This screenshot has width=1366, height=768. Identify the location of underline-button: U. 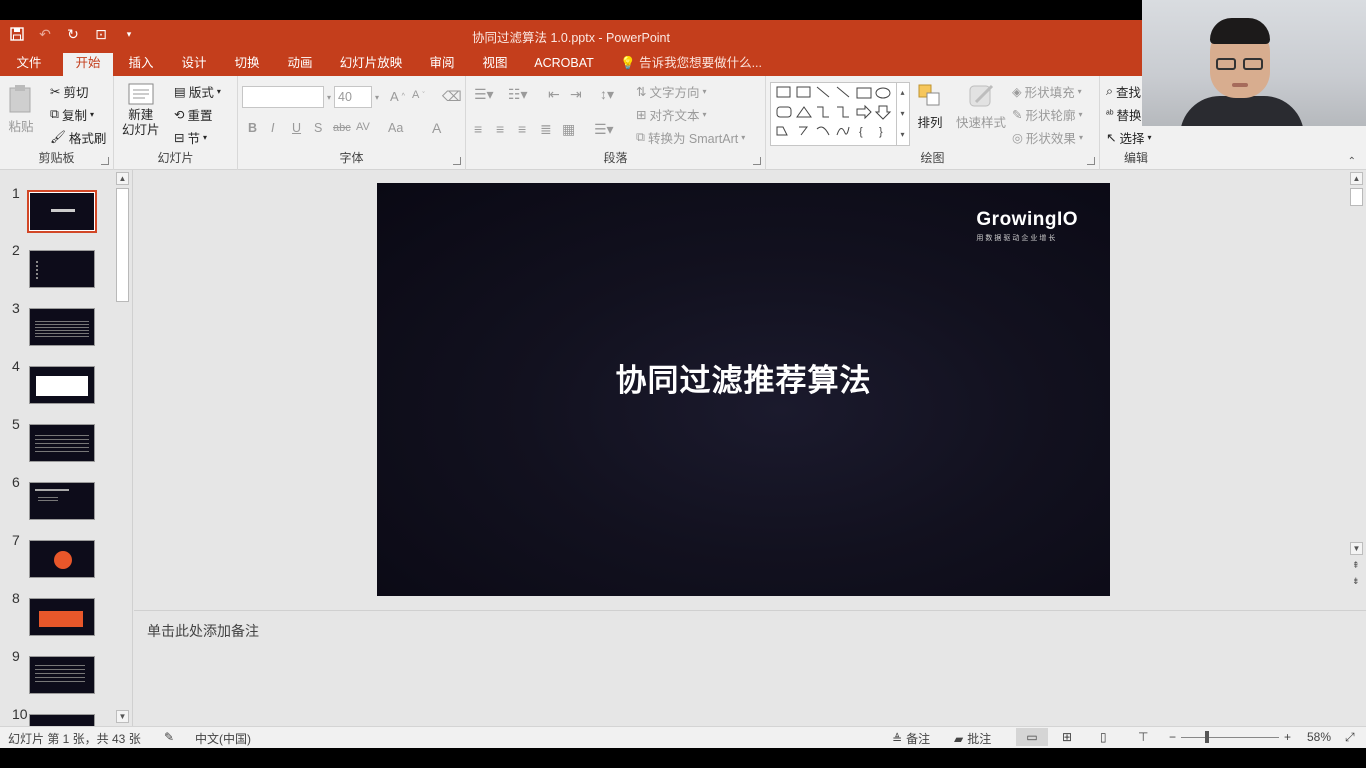
(296, 128).